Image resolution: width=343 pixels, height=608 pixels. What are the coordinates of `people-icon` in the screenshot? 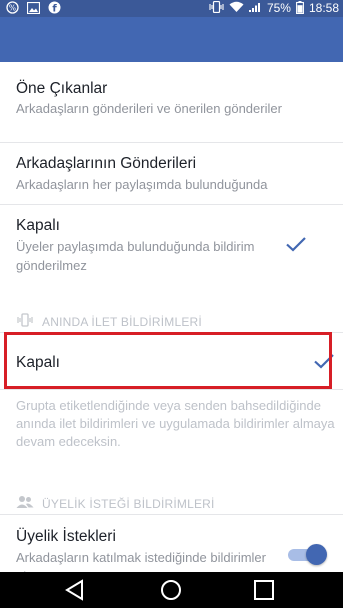 It's located at (25, 502).